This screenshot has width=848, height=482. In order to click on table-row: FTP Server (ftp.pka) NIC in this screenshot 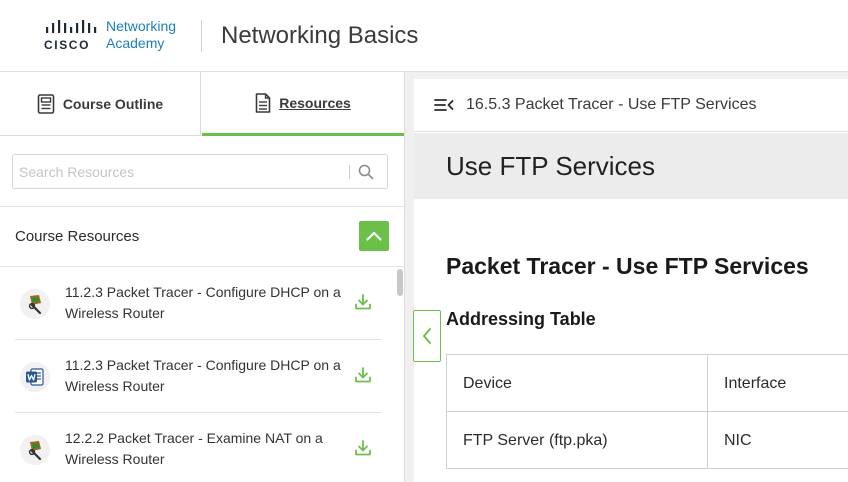, I will do `click(647, 440)`.